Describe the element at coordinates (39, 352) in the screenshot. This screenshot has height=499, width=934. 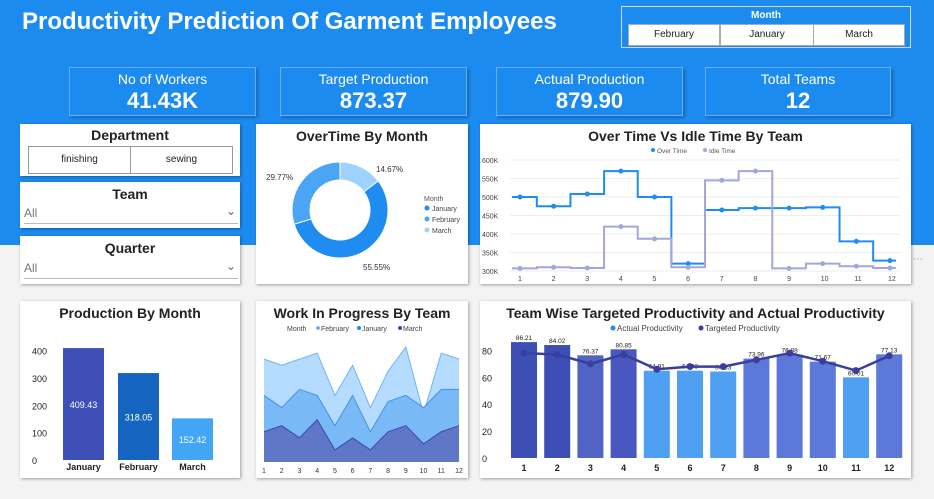
I see `y-tick-label: 400` at that location.